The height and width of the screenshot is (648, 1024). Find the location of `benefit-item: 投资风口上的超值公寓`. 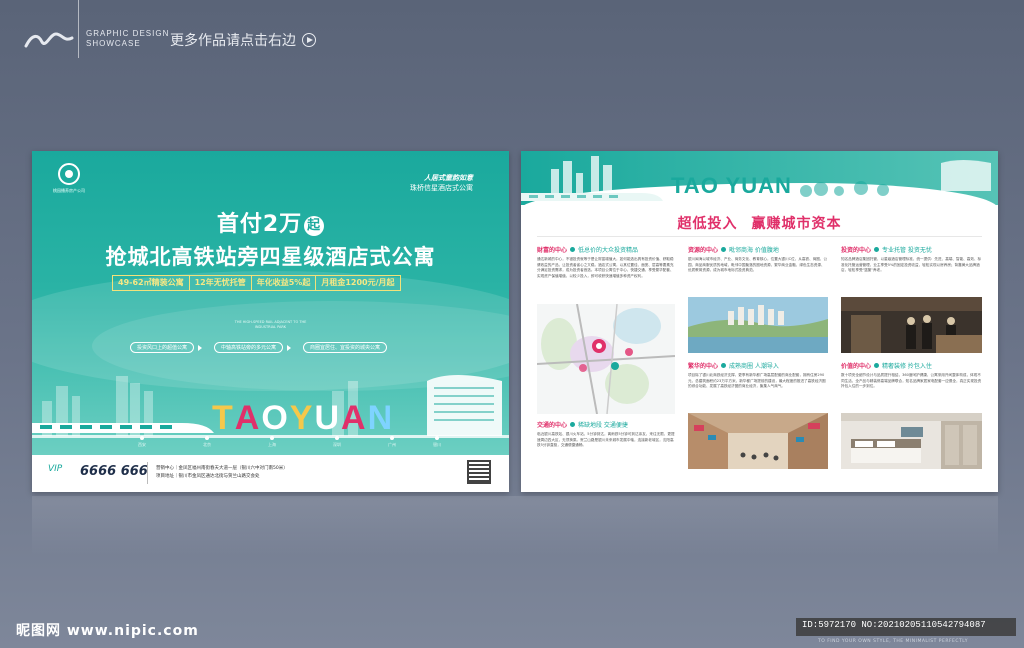

benefit-item: 投资风口上的超值公寓 is located at coordinates (166, 347).